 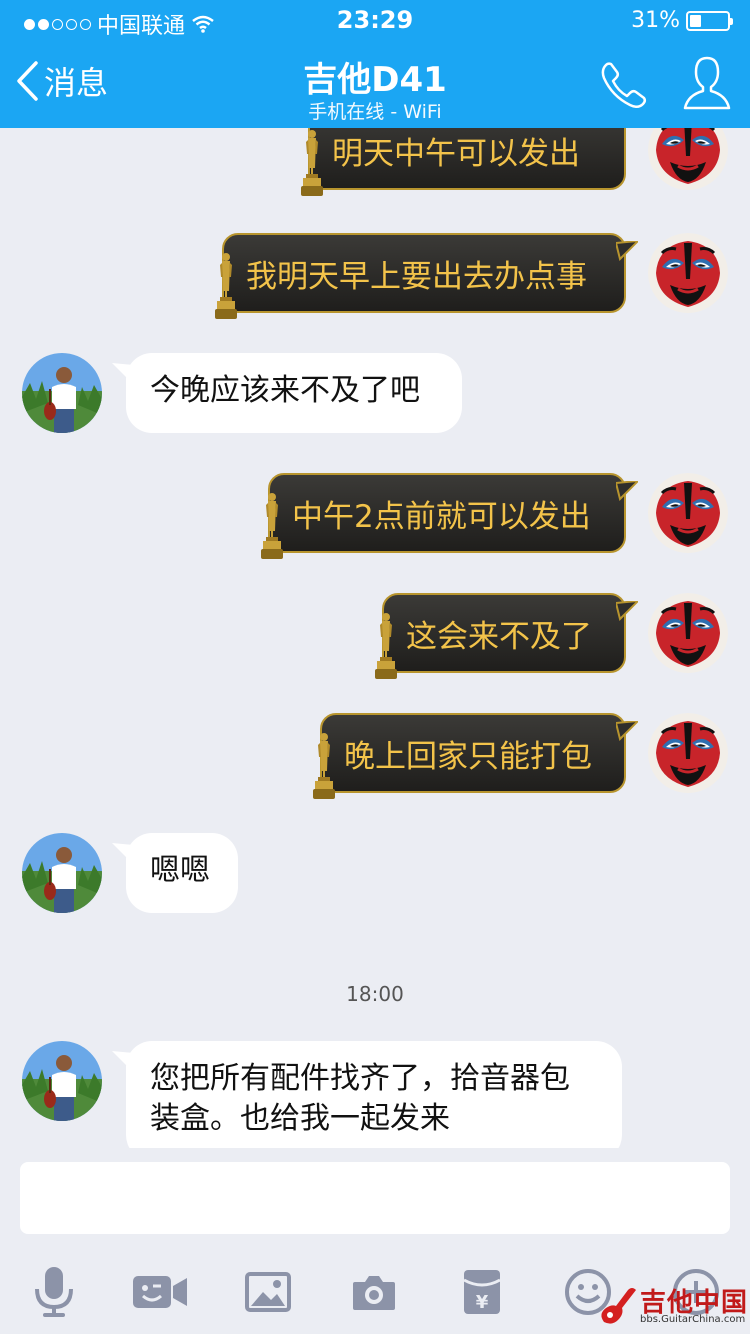 I want to click on message-bubble-outgoing: 明天中午可以发出, so click(x=467, y=159).